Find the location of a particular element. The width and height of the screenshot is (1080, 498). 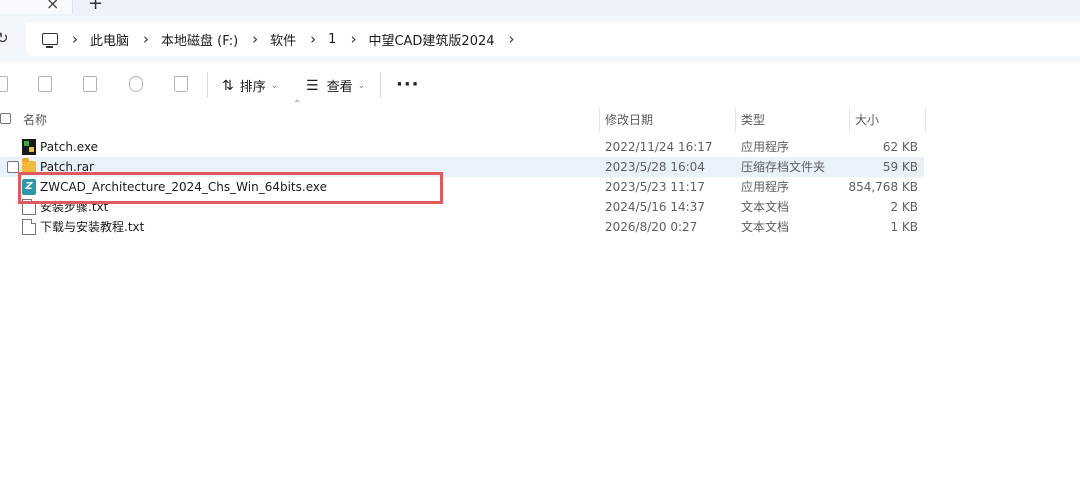

more-options-icon: ··· is located at coordinates (408, 84).